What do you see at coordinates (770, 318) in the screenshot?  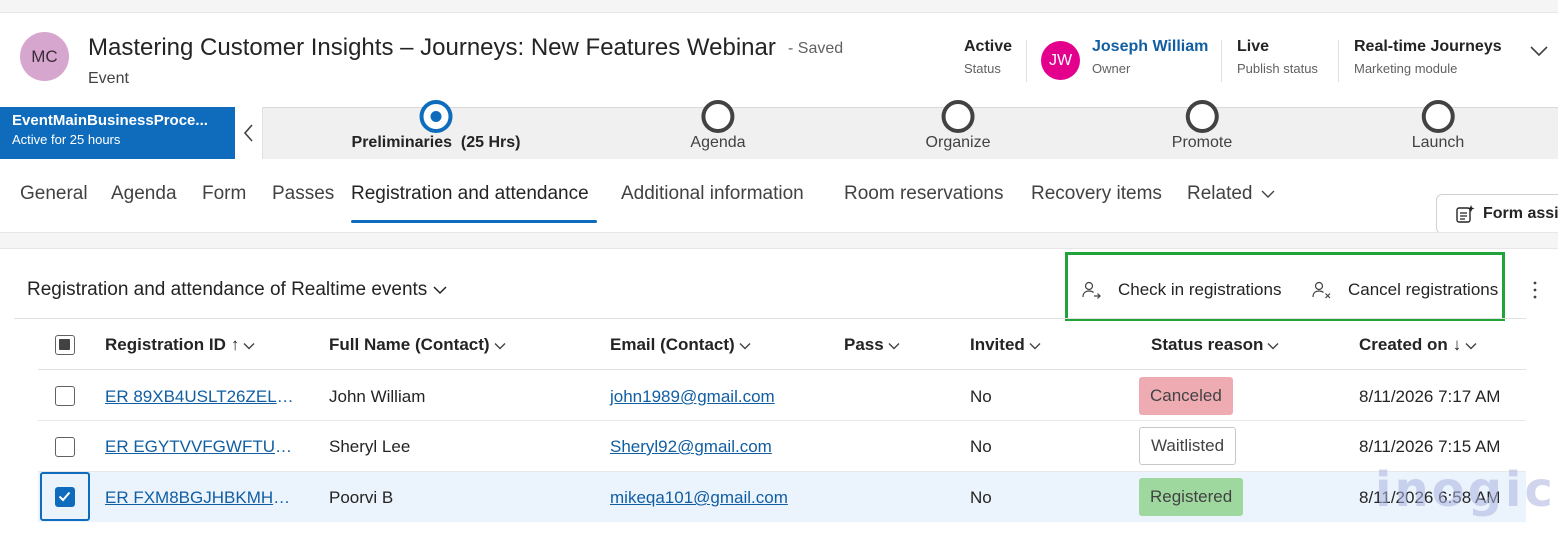 I see `grid-divider` at bounding box center [770, 318].